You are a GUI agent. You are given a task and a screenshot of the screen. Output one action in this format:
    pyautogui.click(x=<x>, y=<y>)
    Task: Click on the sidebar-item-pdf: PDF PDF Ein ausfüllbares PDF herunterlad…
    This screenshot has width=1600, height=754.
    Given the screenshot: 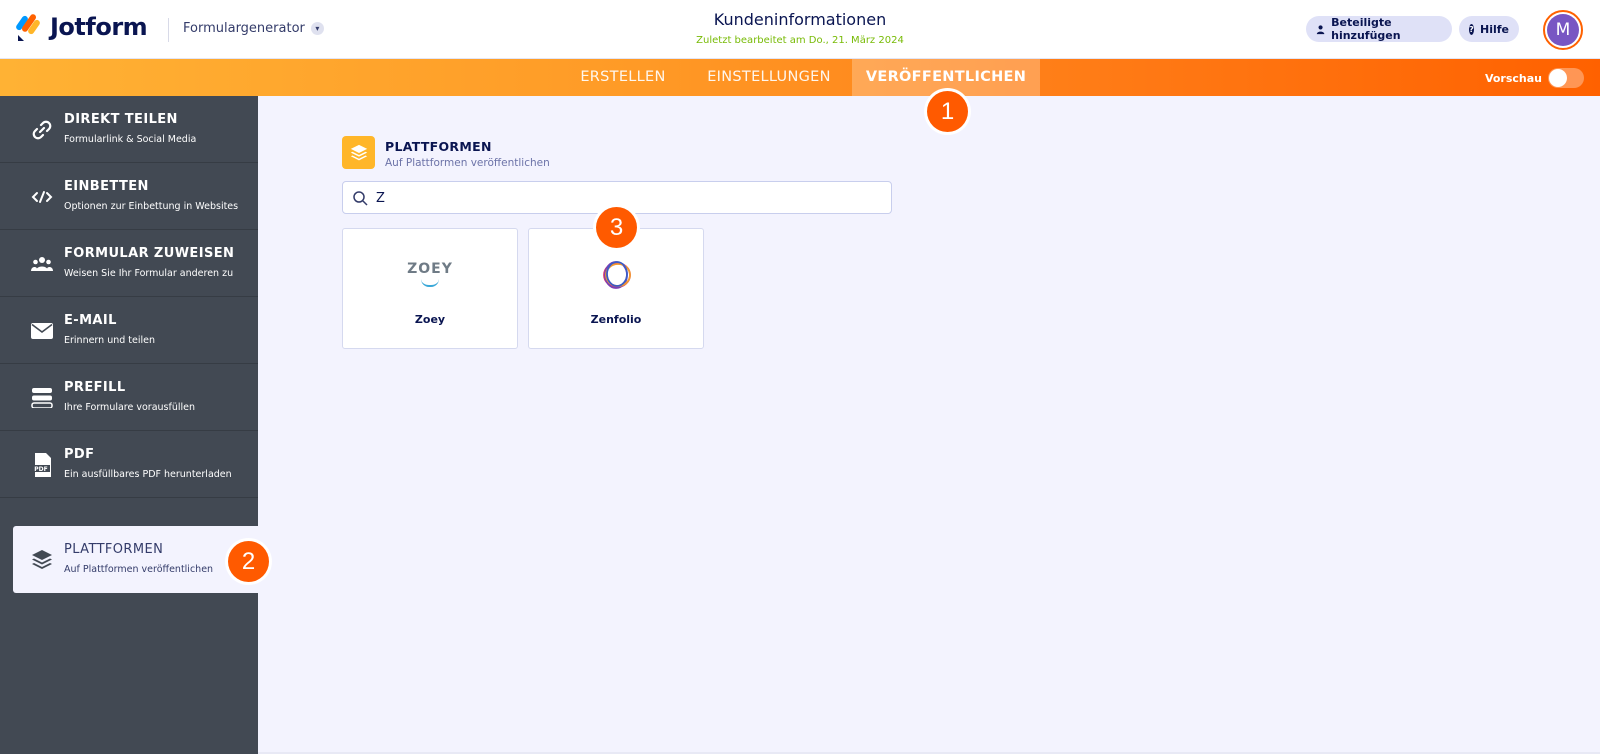 What is the action you would take?
    pyautogui.click(x=129, y=464)
    